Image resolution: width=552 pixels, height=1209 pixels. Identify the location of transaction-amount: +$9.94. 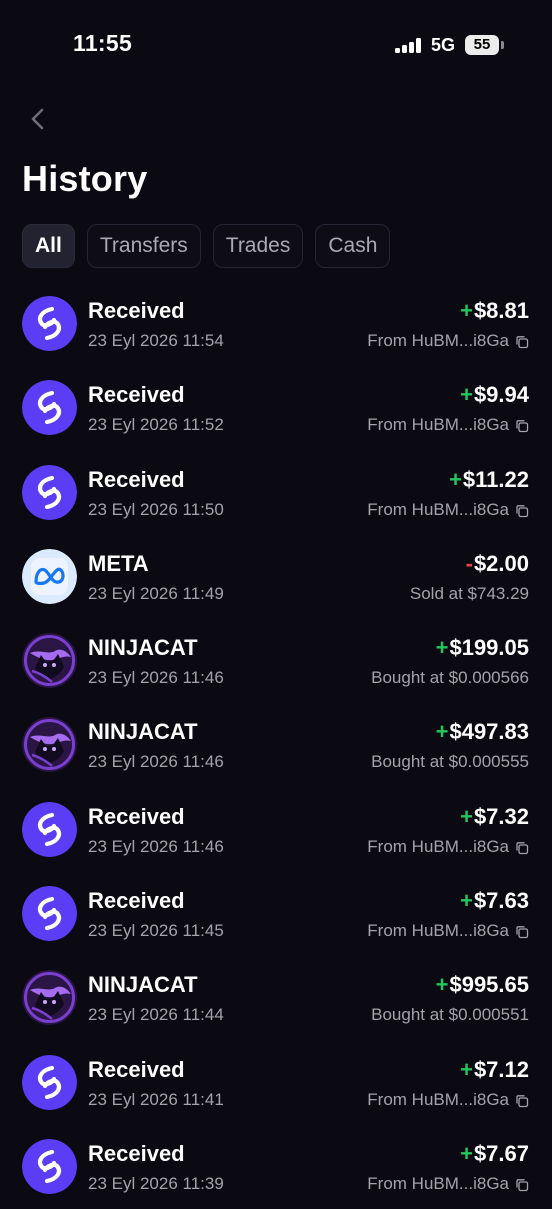
(494, 395).